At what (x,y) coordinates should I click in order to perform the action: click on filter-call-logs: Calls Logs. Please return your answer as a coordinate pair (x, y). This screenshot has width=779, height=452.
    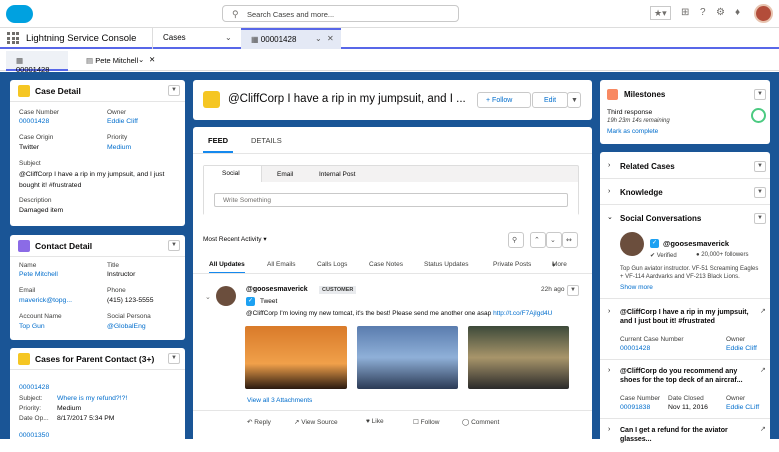
    Looking at the image, I should click on (332, 264).